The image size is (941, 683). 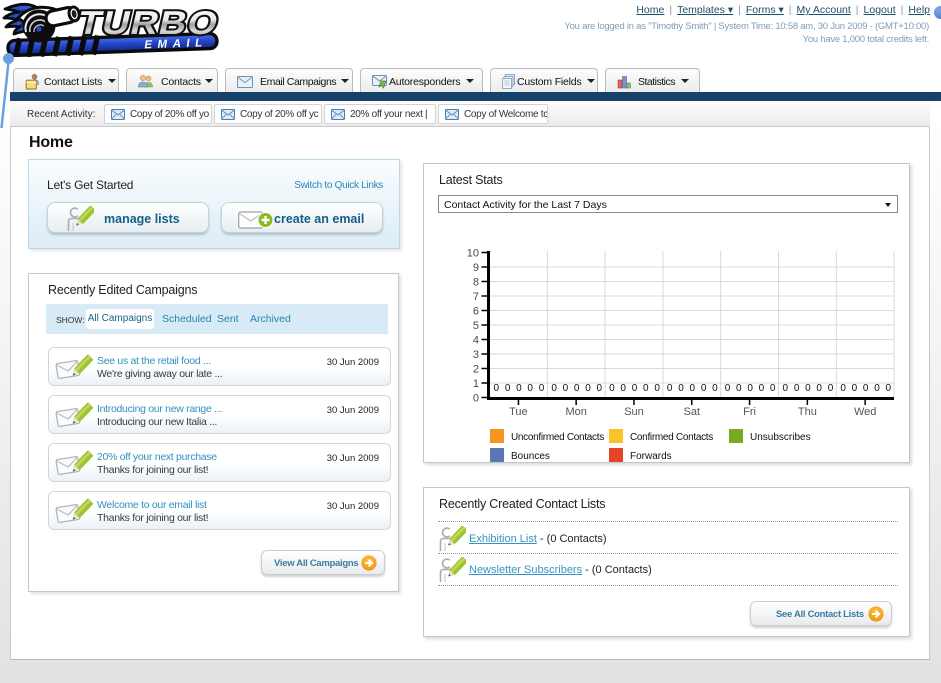 What do you see at coordinates (651, 456) in the screenshot?
I see `svg-text: Forwards` at bounding box center [651, 456].